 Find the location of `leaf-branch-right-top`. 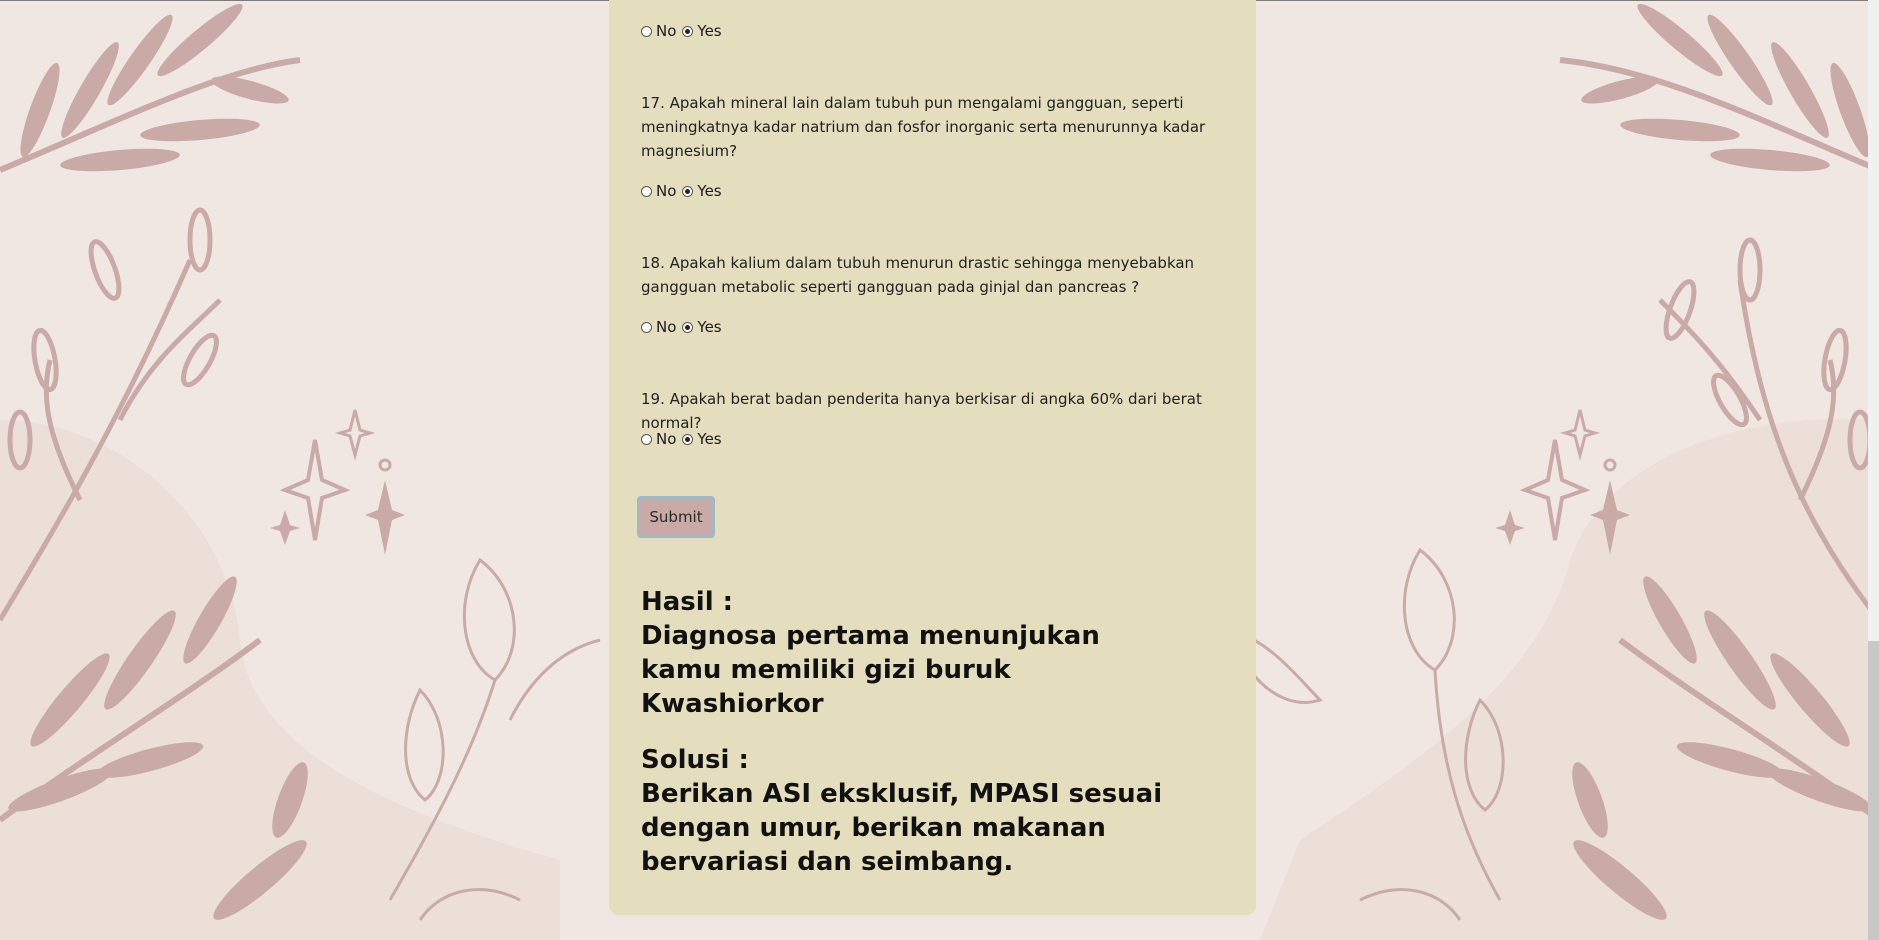

leaf-branch-right-top is located at coordinates (1719, 88).